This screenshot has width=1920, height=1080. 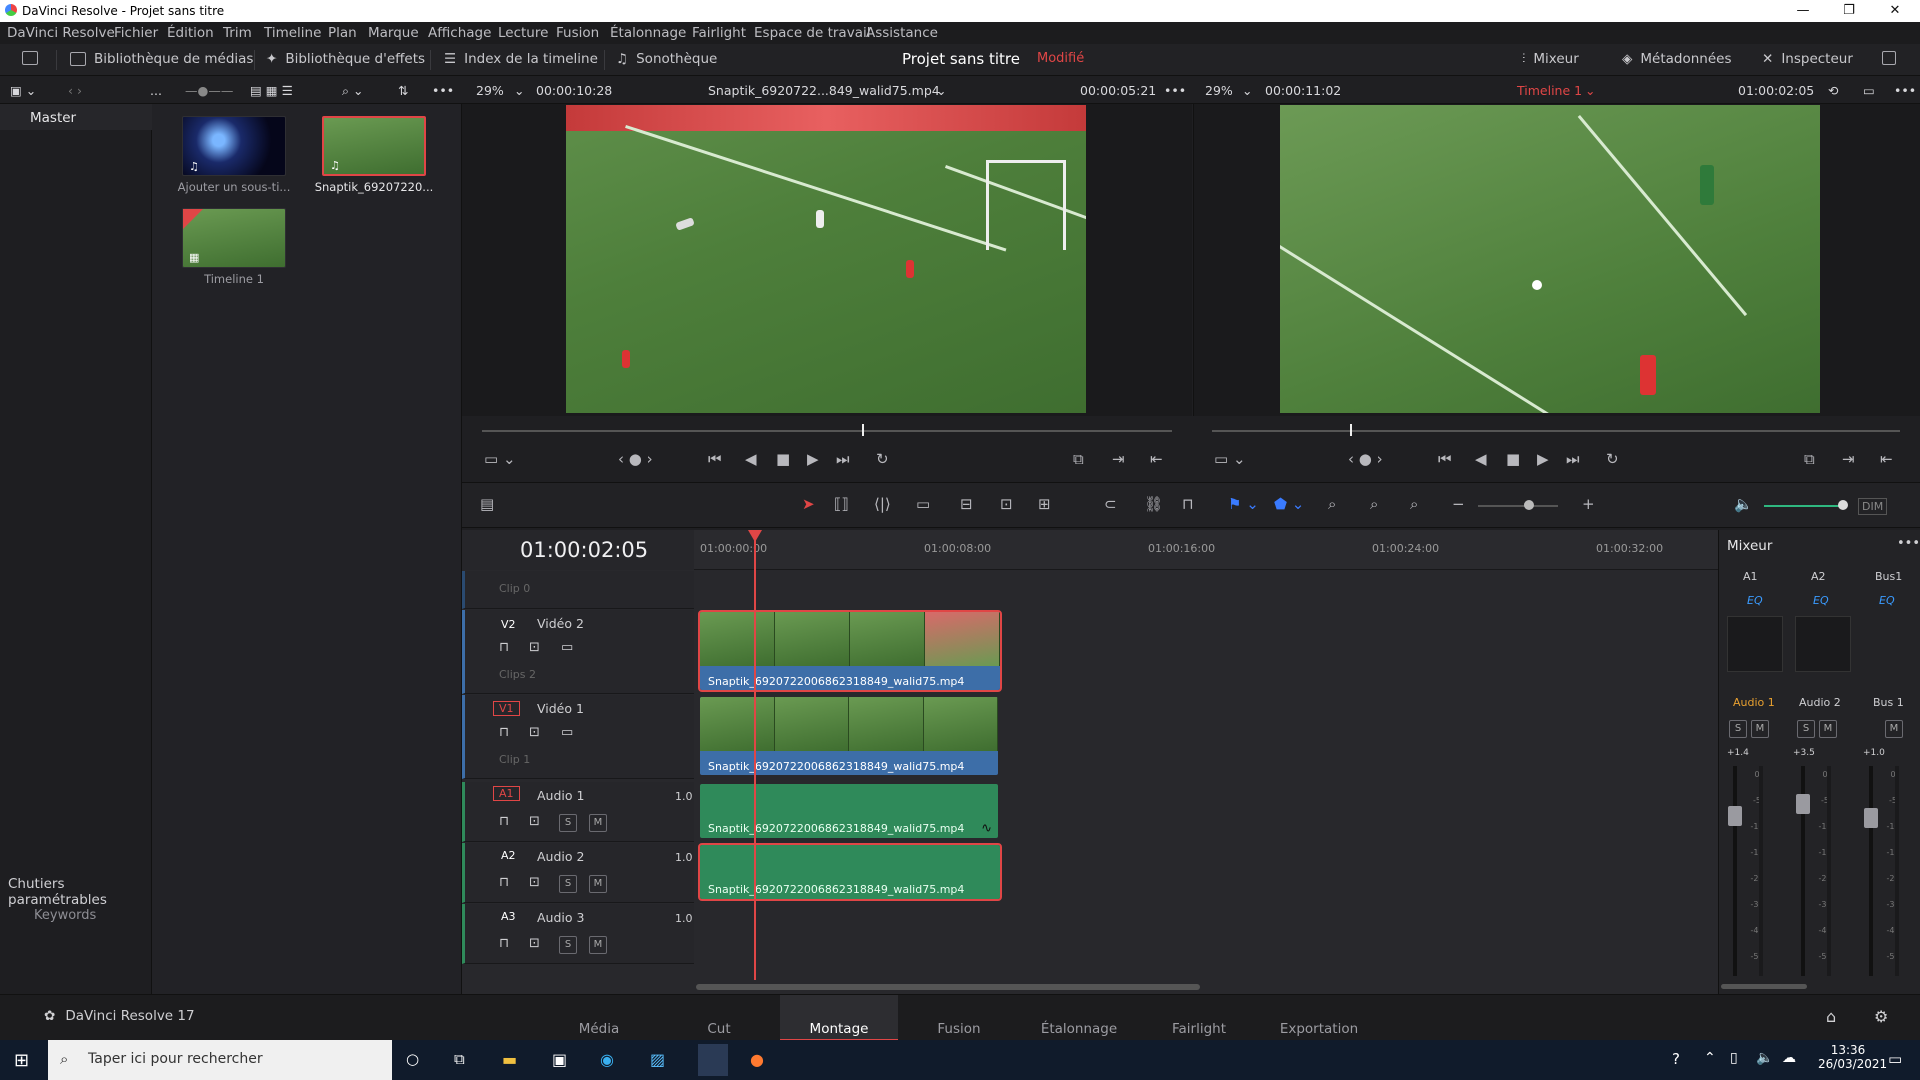 What do you see at coordinates (1873, 506) in the screenshot?
I see `dim-button: DIM` at bounding box center [1873, 506].